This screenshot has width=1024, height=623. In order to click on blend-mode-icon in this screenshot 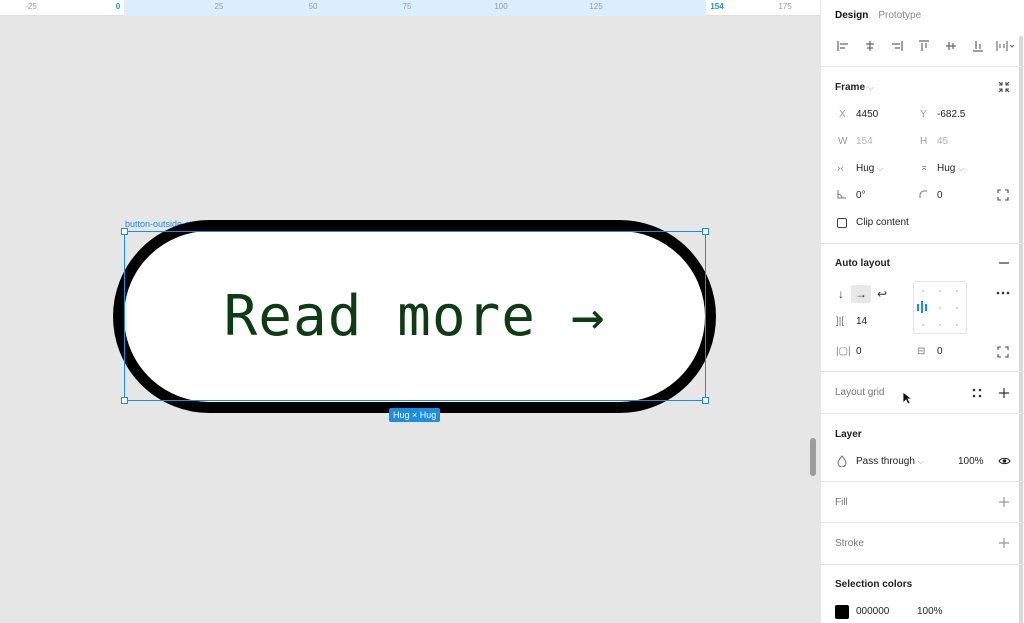, I will do `click(842, 461)`.